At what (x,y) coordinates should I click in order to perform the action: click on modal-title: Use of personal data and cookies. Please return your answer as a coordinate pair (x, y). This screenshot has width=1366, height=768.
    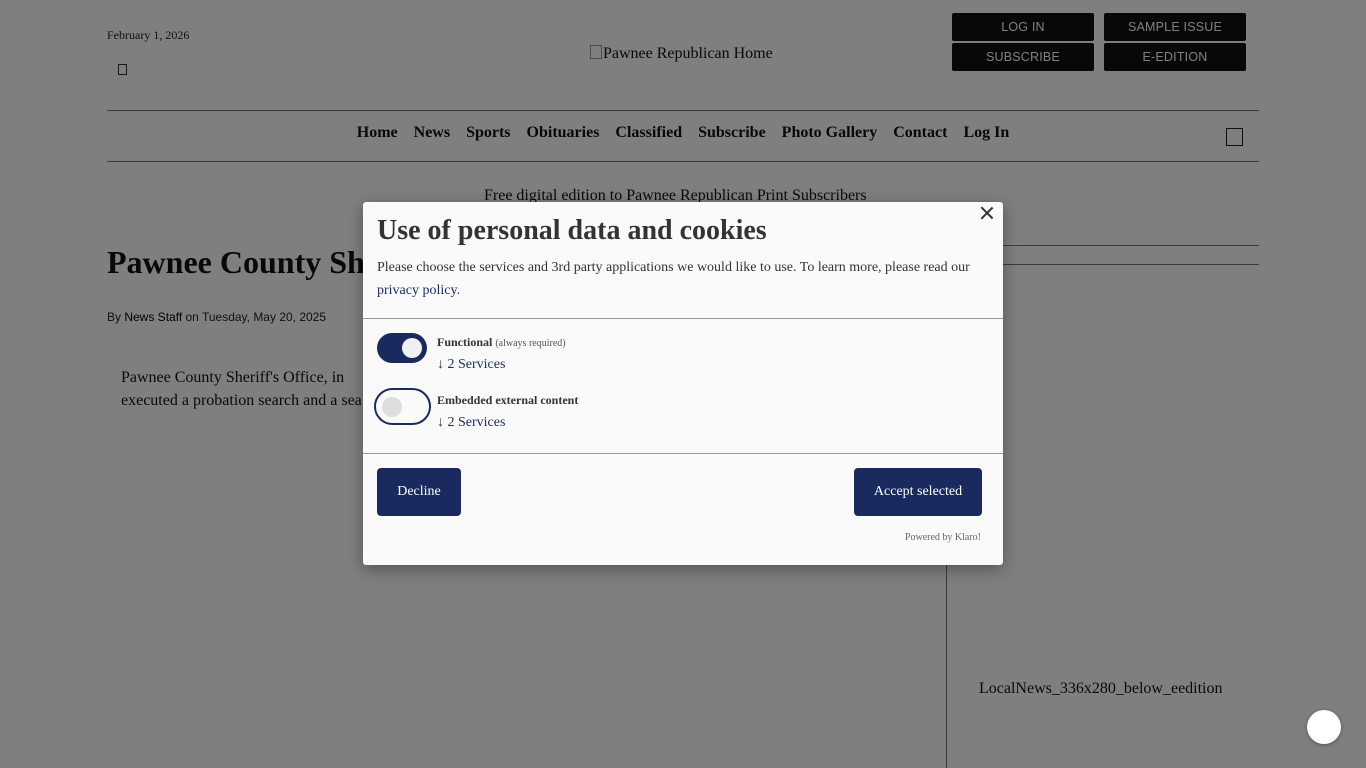
    Looking at the image, I should click on (572, 230).